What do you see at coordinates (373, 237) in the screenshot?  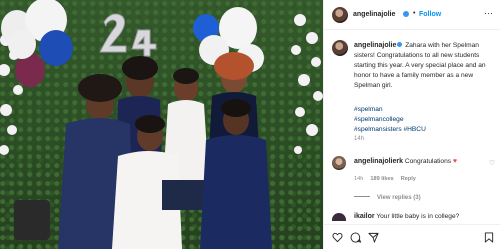 I see `share-icon` at bounding box center [373, 237].